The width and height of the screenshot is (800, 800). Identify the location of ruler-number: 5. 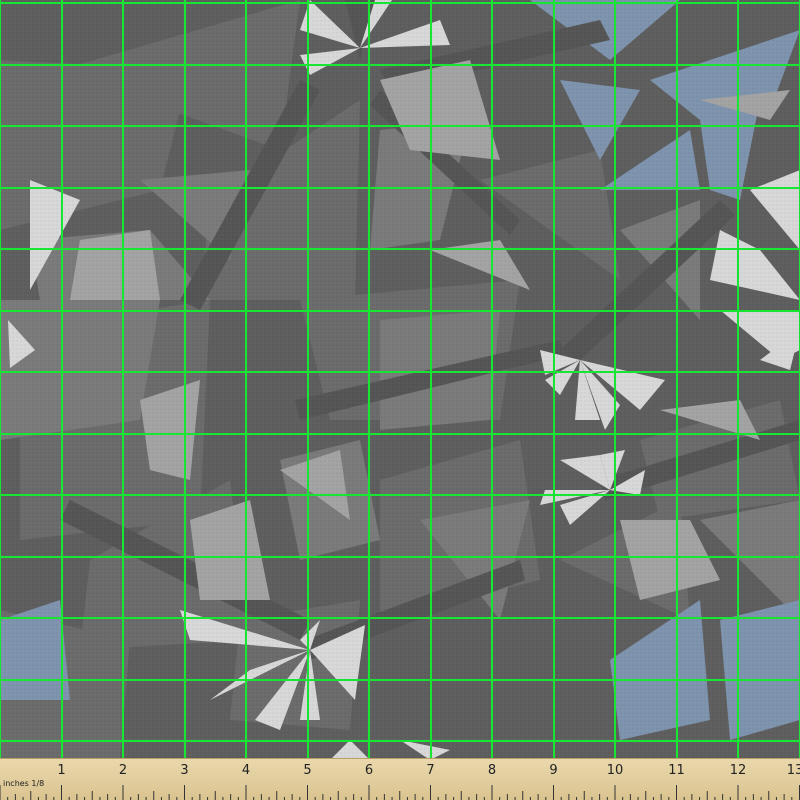
(307, 770).